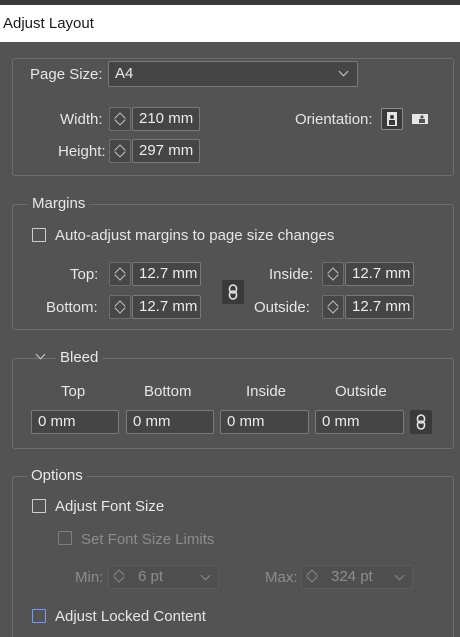  I want to click on landscape-icon, so click(420, 119).